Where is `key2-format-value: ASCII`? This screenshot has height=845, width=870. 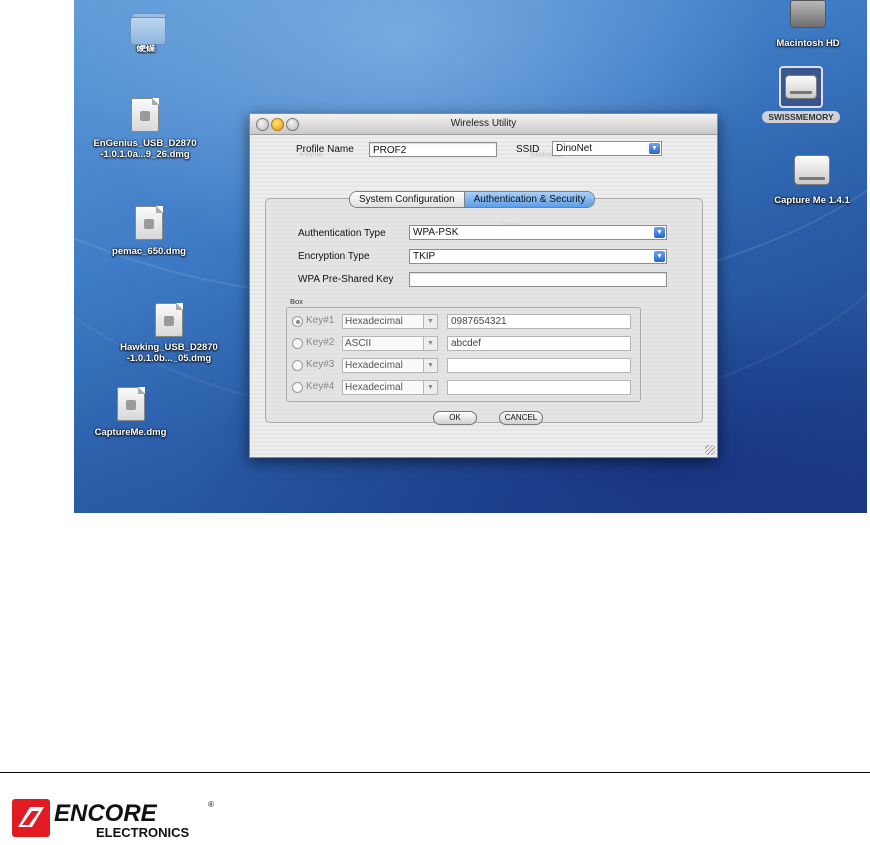
key2-format-value: ASCII is located at coordinates (358, 343).